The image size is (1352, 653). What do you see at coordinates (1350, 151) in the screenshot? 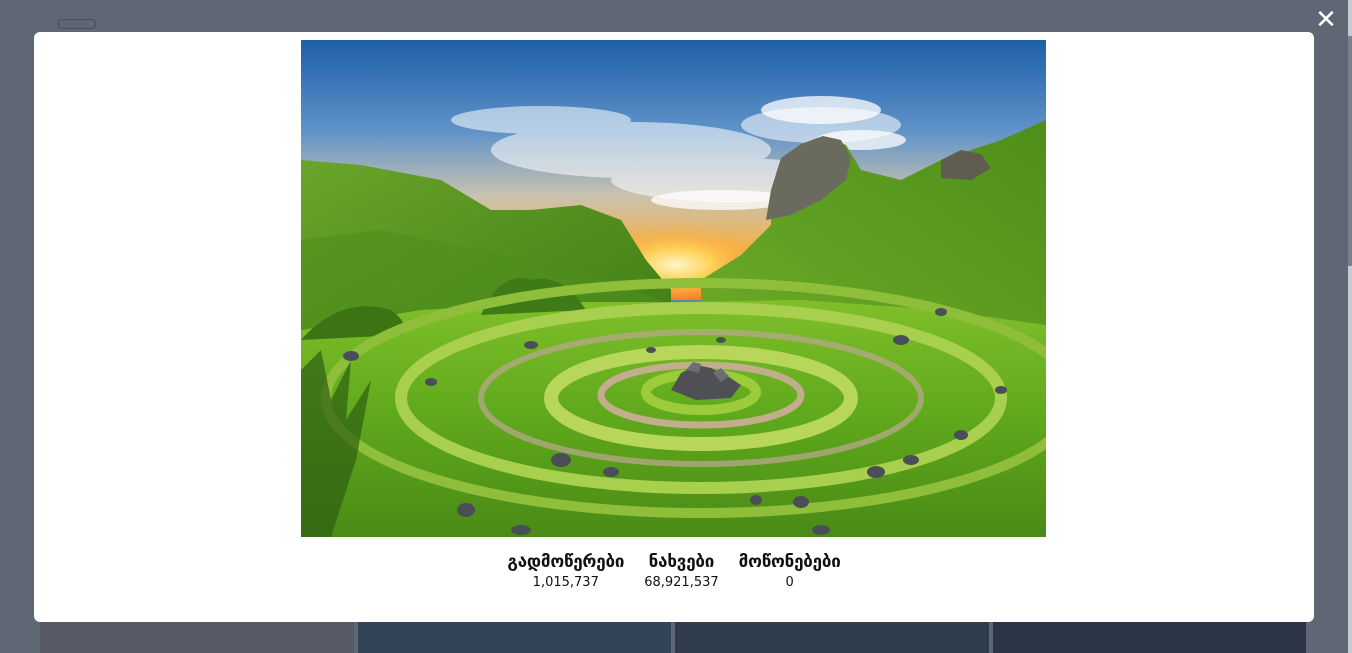
I see `page-scrollbar-thumb` at bounding box center [1350, 151].